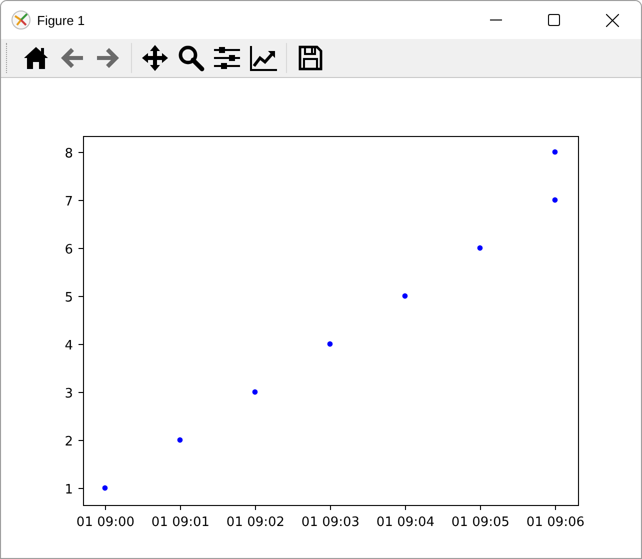 This screenshot has height=559, width=642. I want to click on tick-label: 01 09:04, so click(405, 522).